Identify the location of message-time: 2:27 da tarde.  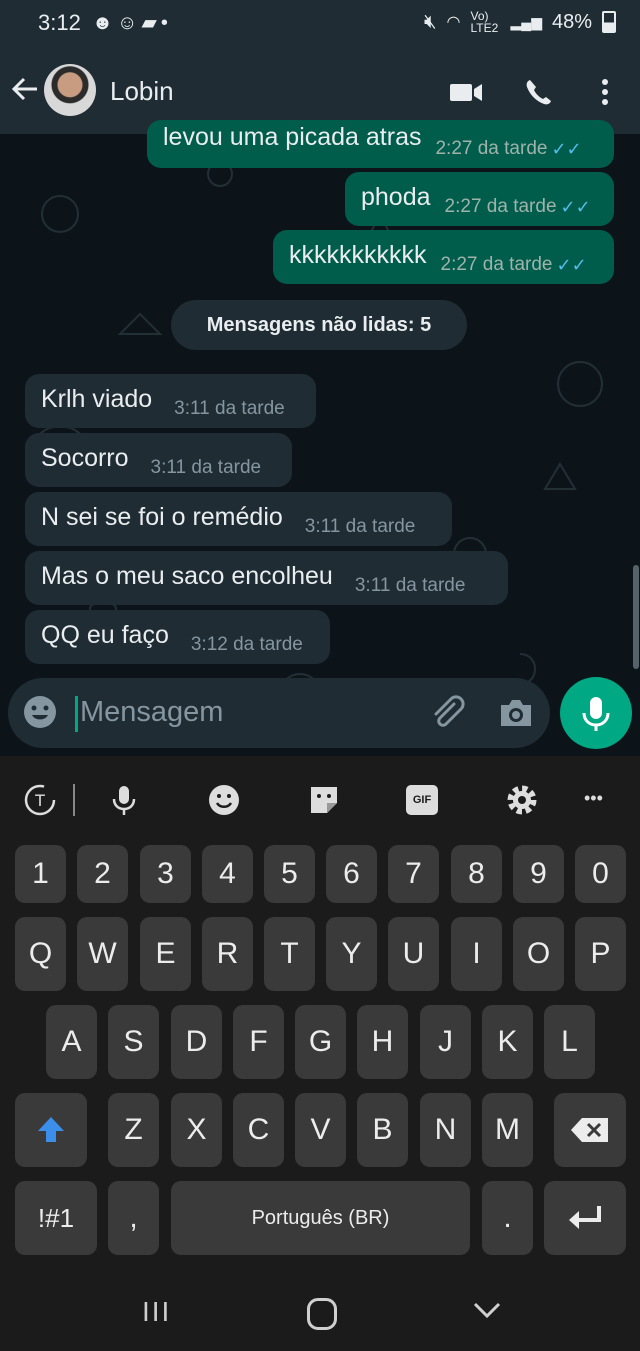
(496, 264).